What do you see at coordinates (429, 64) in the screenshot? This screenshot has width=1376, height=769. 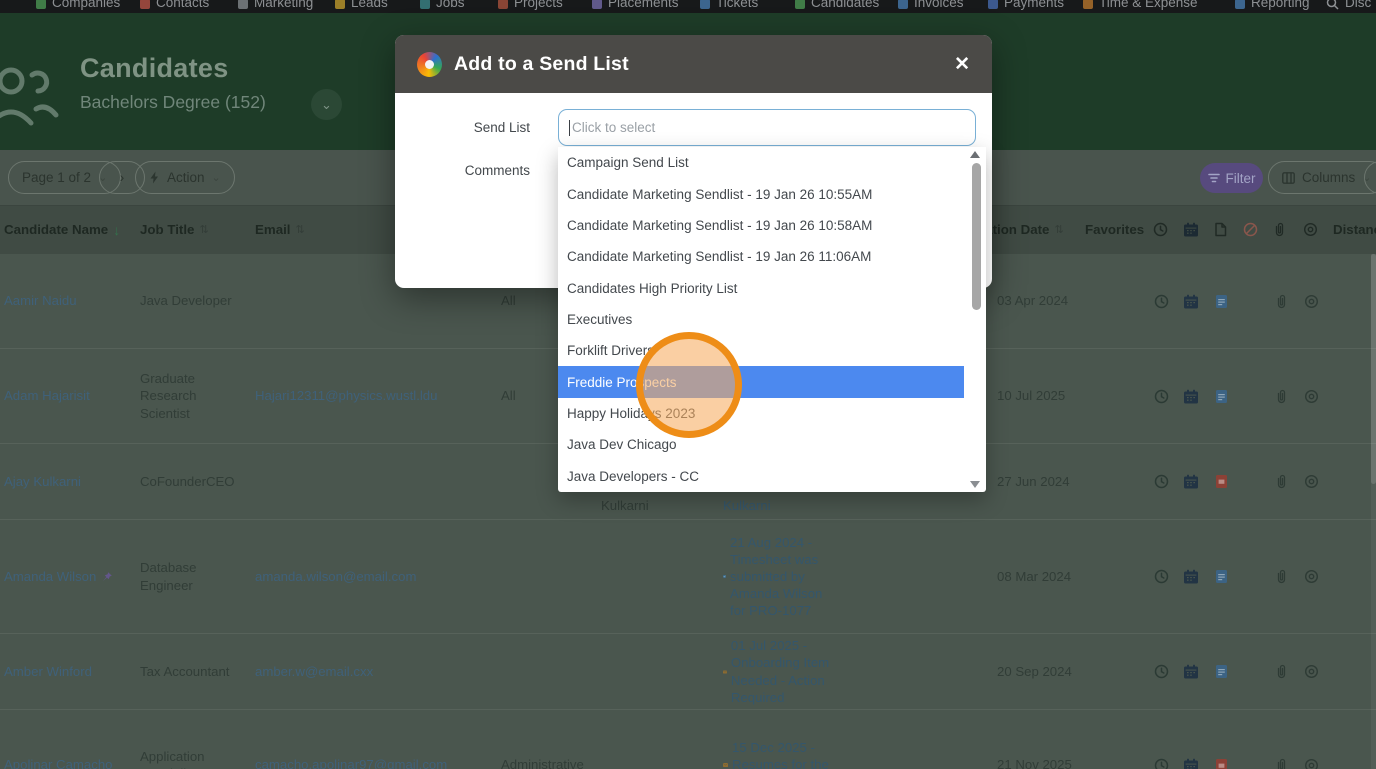 I see `app-logo-icon` at bounding box center [429, 64].